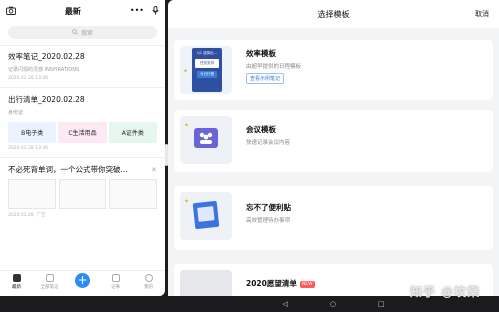 This screenshot has height=312, width=499. What do you see at coordinates (333, 141) in the screenshot?
I see `template-card-meeting: ✦ 会议模板 快速记录会议内容` at bounding box center [333, 141].